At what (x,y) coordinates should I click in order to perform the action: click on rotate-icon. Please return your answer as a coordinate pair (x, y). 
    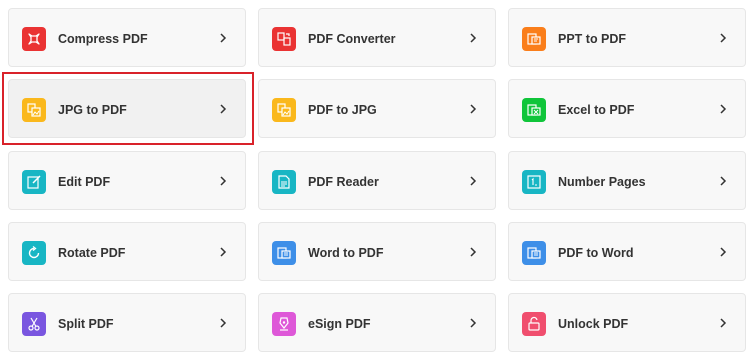
    Looking at the image, I should click on (34, 253).